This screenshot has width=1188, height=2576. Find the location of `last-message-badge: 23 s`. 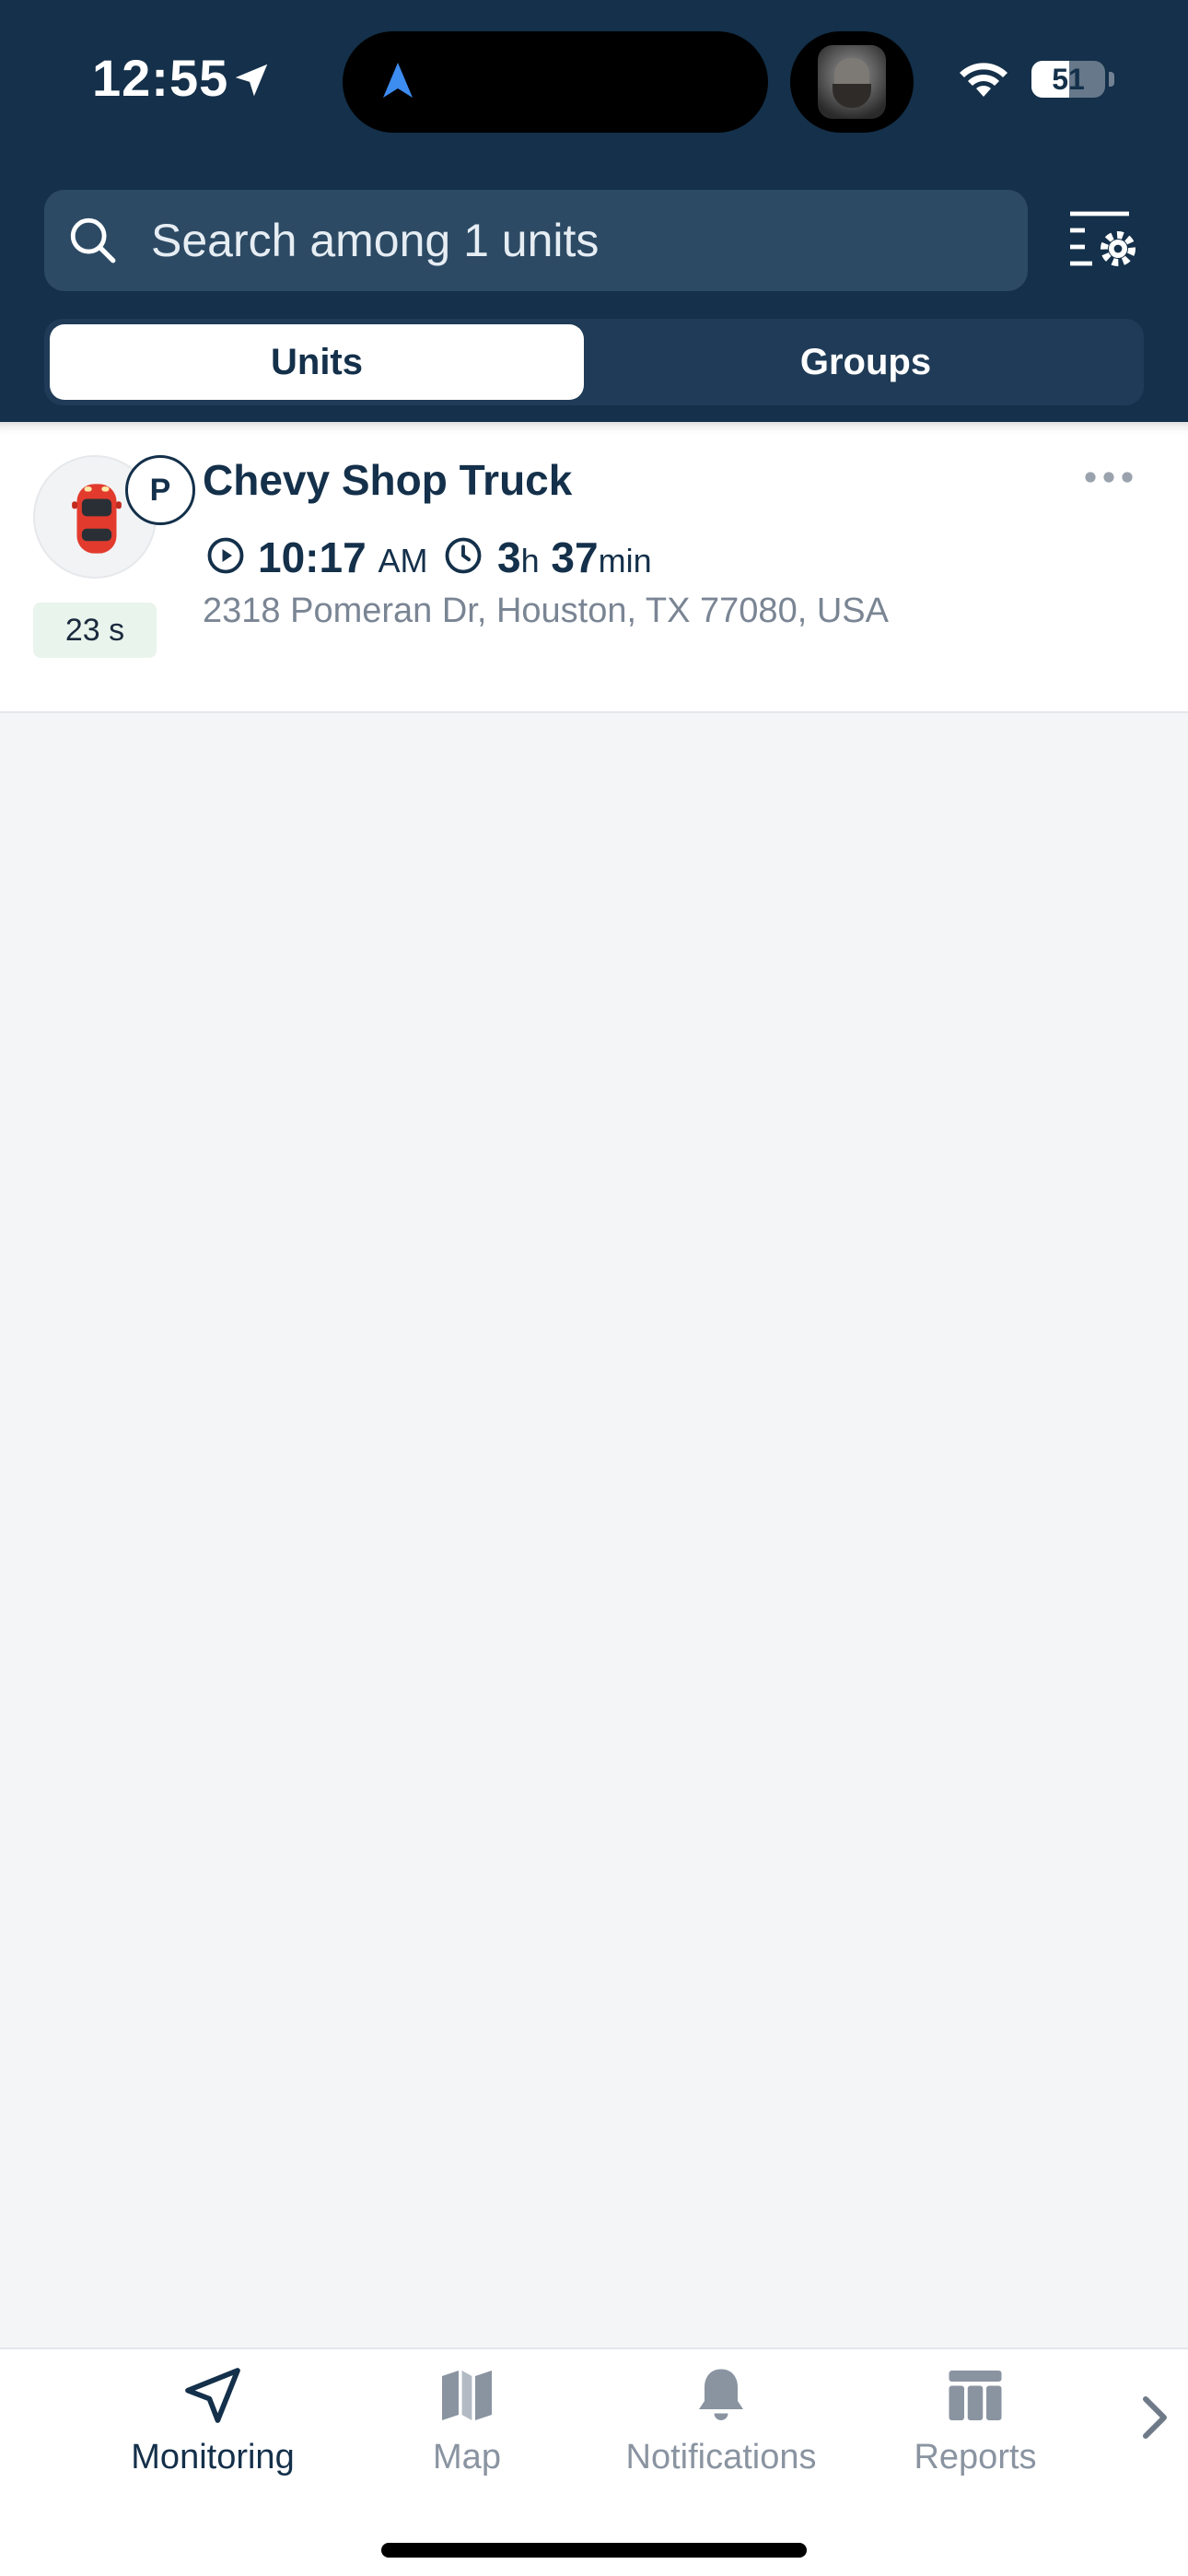

last-message-badge: 23 s is located at coordinates (95, 630).